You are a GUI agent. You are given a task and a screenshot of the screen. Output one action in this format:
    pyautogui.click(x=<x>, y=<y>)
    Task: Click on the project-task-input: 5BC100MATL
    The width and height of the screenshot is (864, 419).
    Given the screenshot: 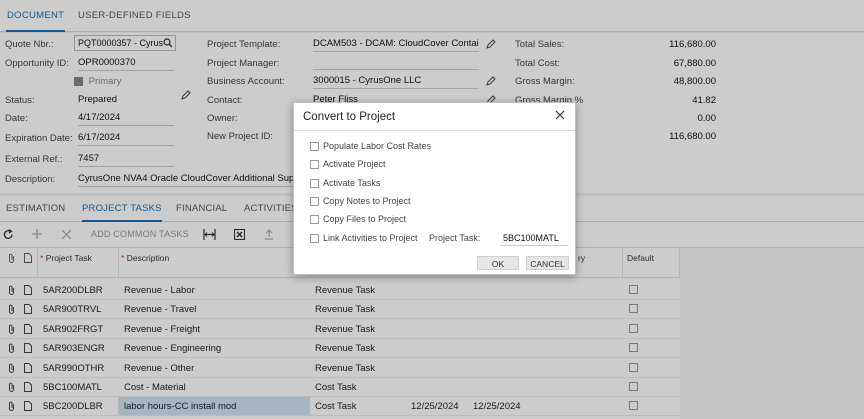 What is the action you would take?
    pyautogui.click(x=534, y=238)
    